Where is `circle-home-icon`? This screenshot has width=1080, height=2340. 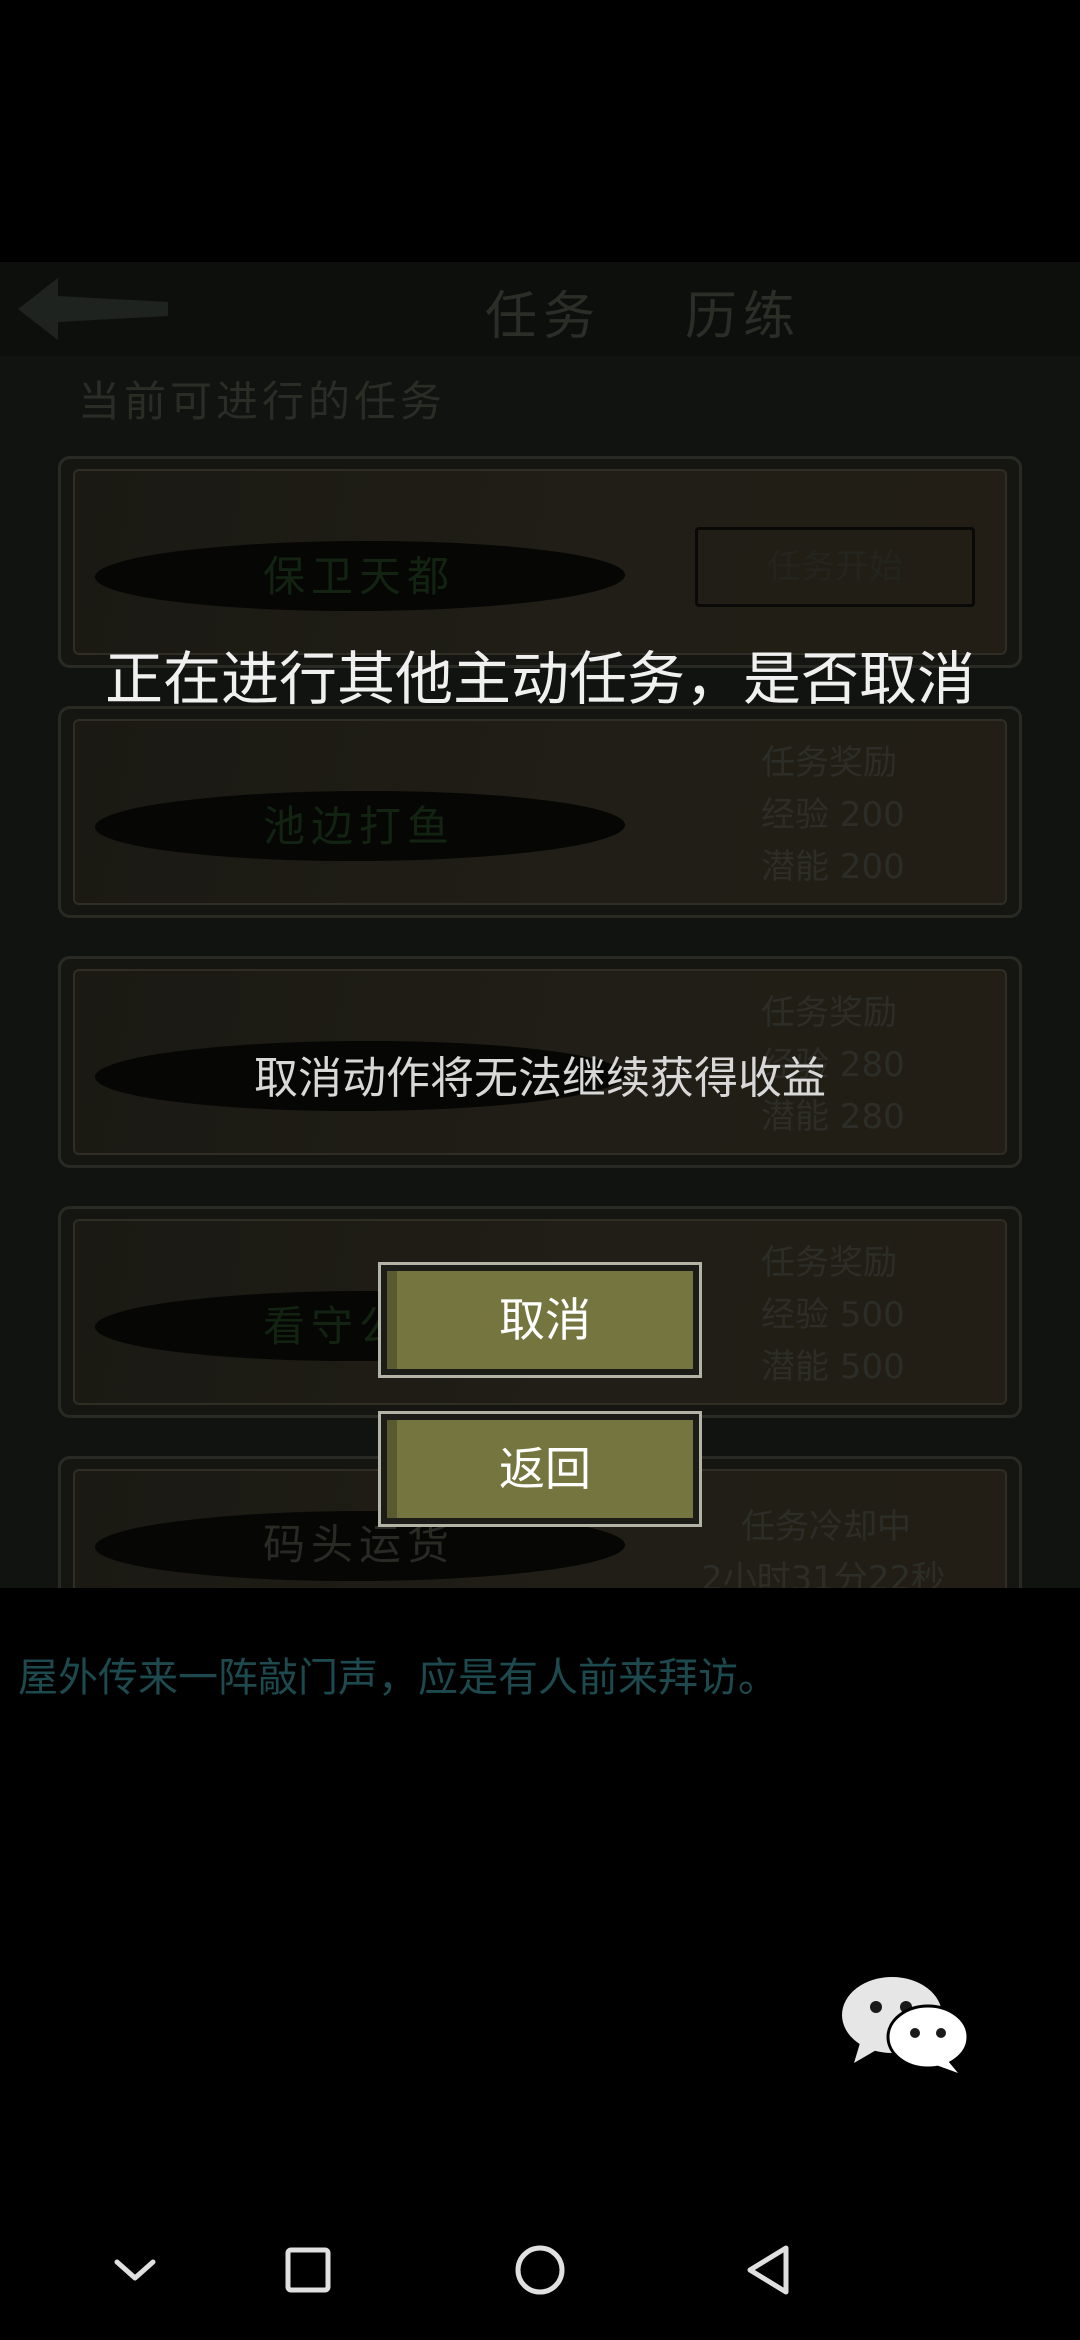
circle-home-icon is located at coordinates (540, 2270).